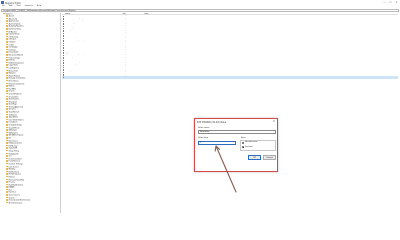  I want to click on value-name-text: HideDrivesWithNoMedia, so click(75, 43).